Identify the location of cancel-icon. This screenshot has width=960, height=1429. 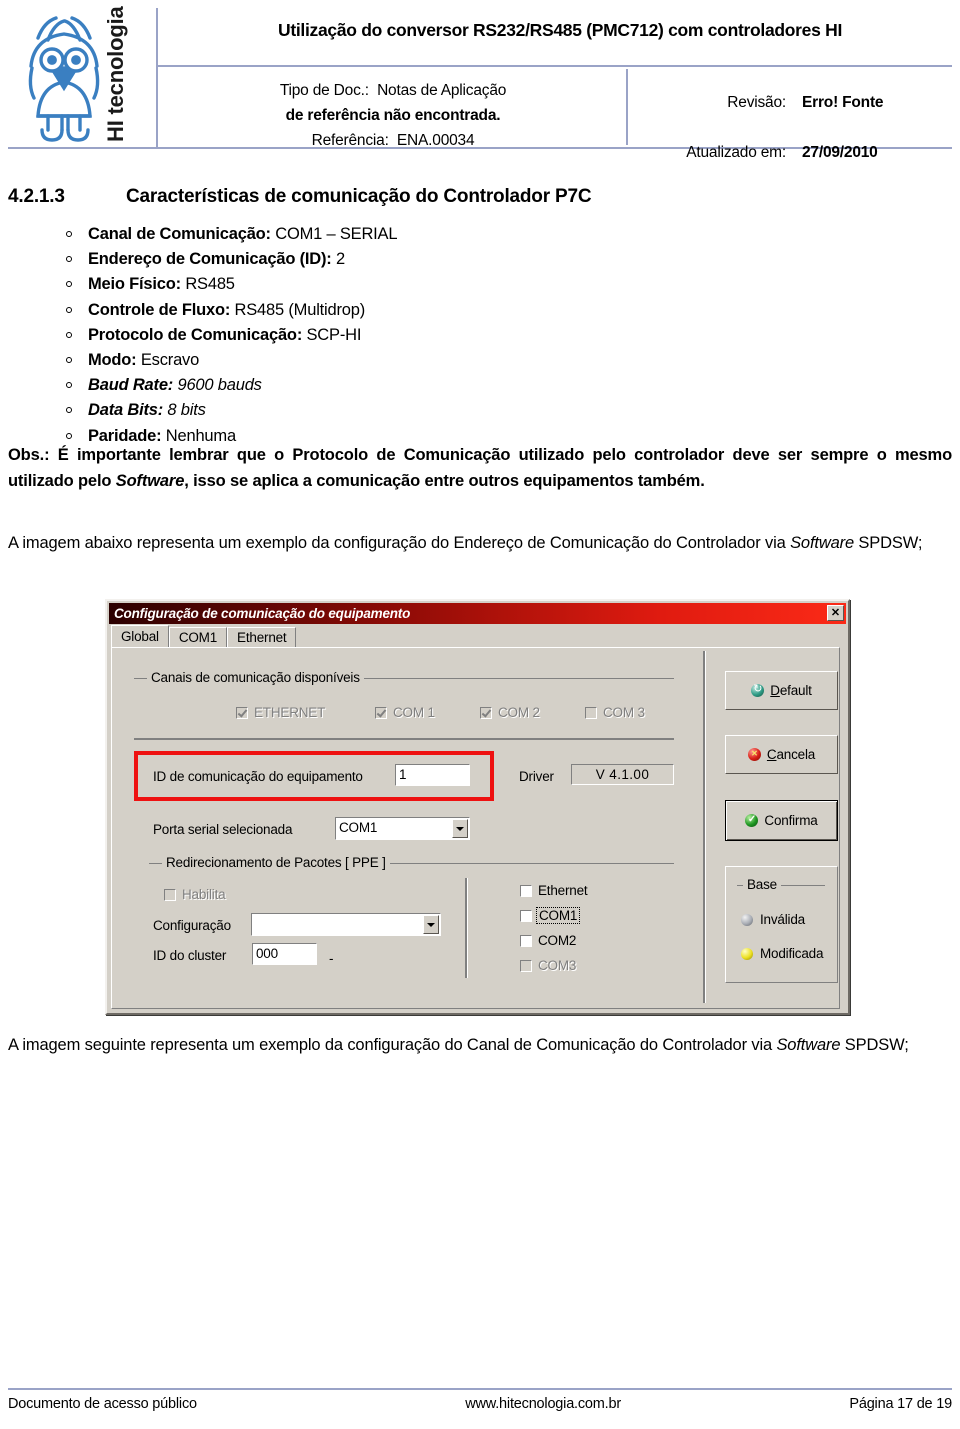
(754, 754).